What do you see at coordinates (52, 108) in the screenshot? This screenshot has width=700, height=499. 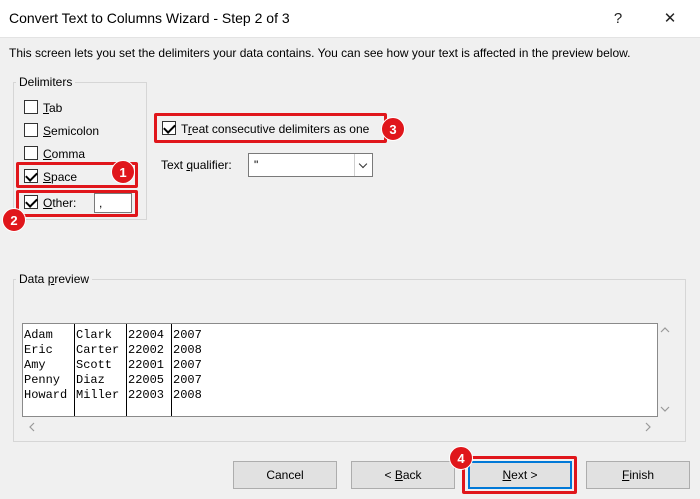 I see `tab-label: Tab` at bounding box center [52, 108].